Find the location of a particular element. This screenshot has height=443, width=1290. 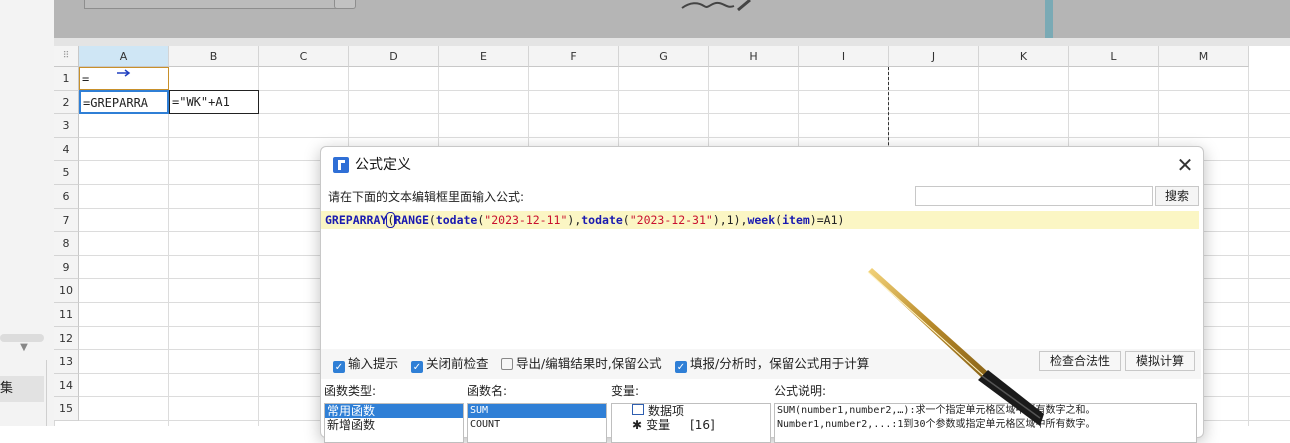

variable-tree: 数据项 ✱ 变量 [16] is located at coordinates (691, 423).